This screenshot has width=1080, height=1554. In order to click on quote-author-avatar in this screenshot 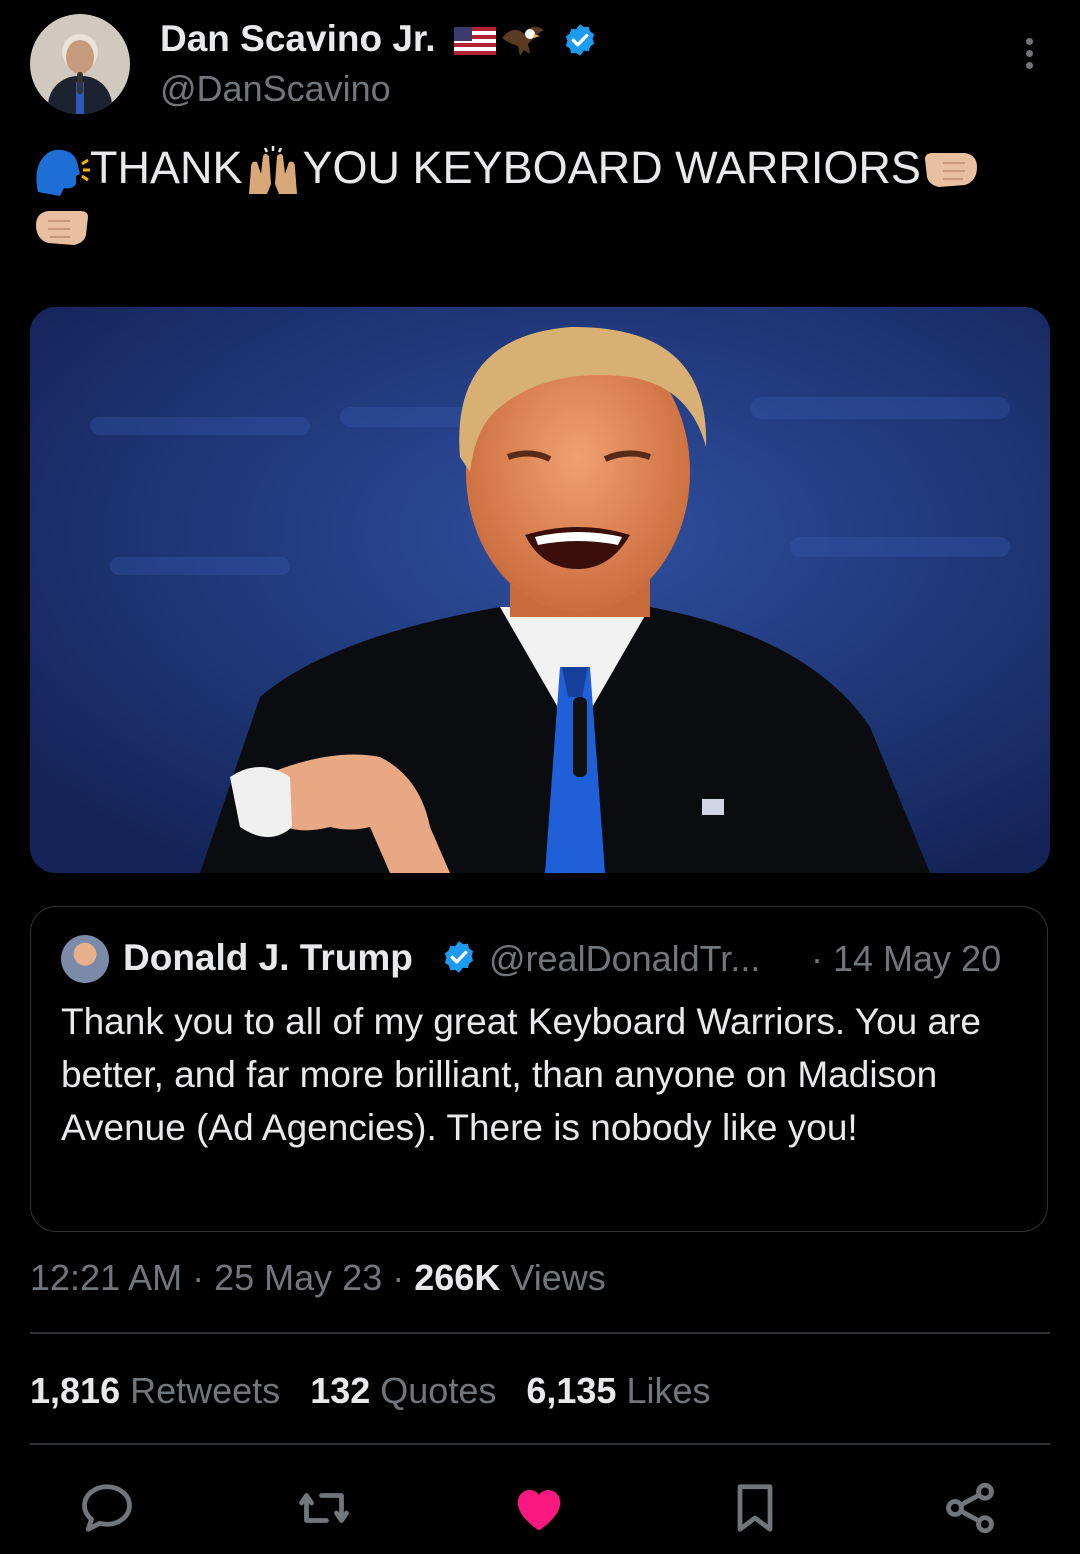, I will do `click(85, 959)`.